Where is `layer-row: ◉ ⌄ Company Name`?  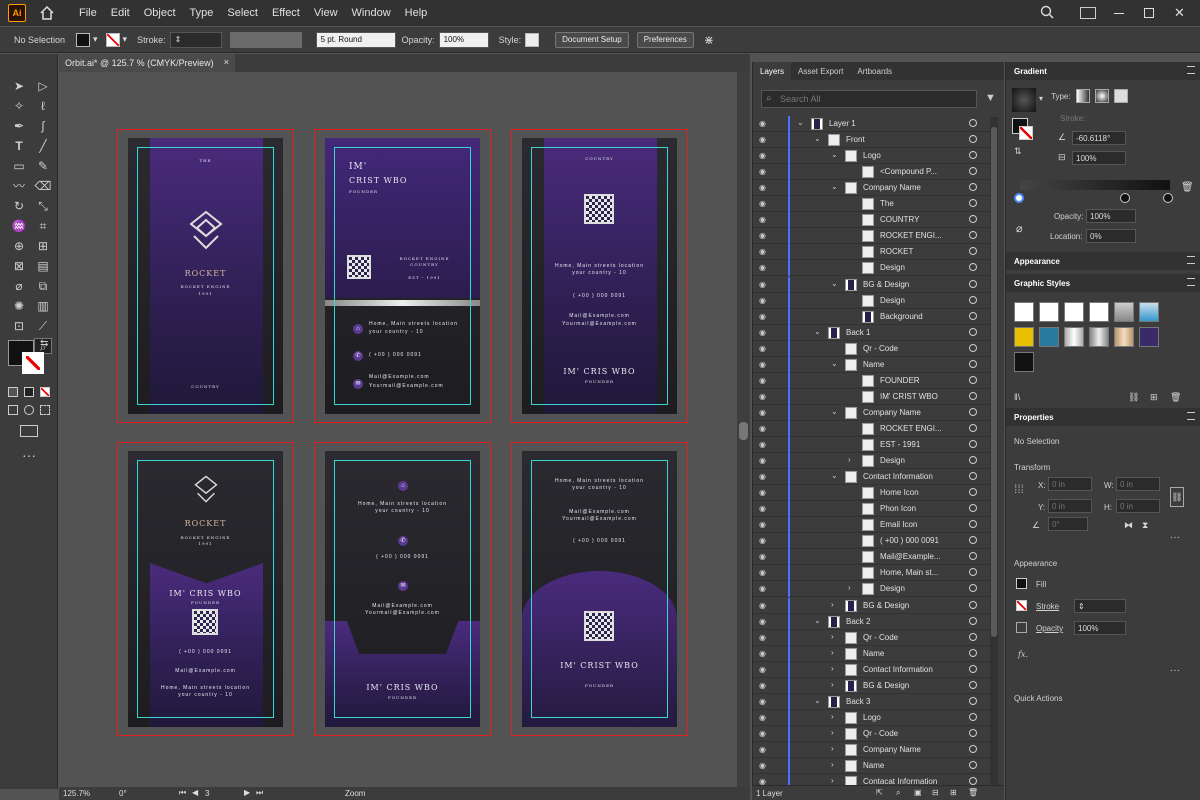 layer-row: ◉ ⌄ Company Name is located at coordinates (873, 412).